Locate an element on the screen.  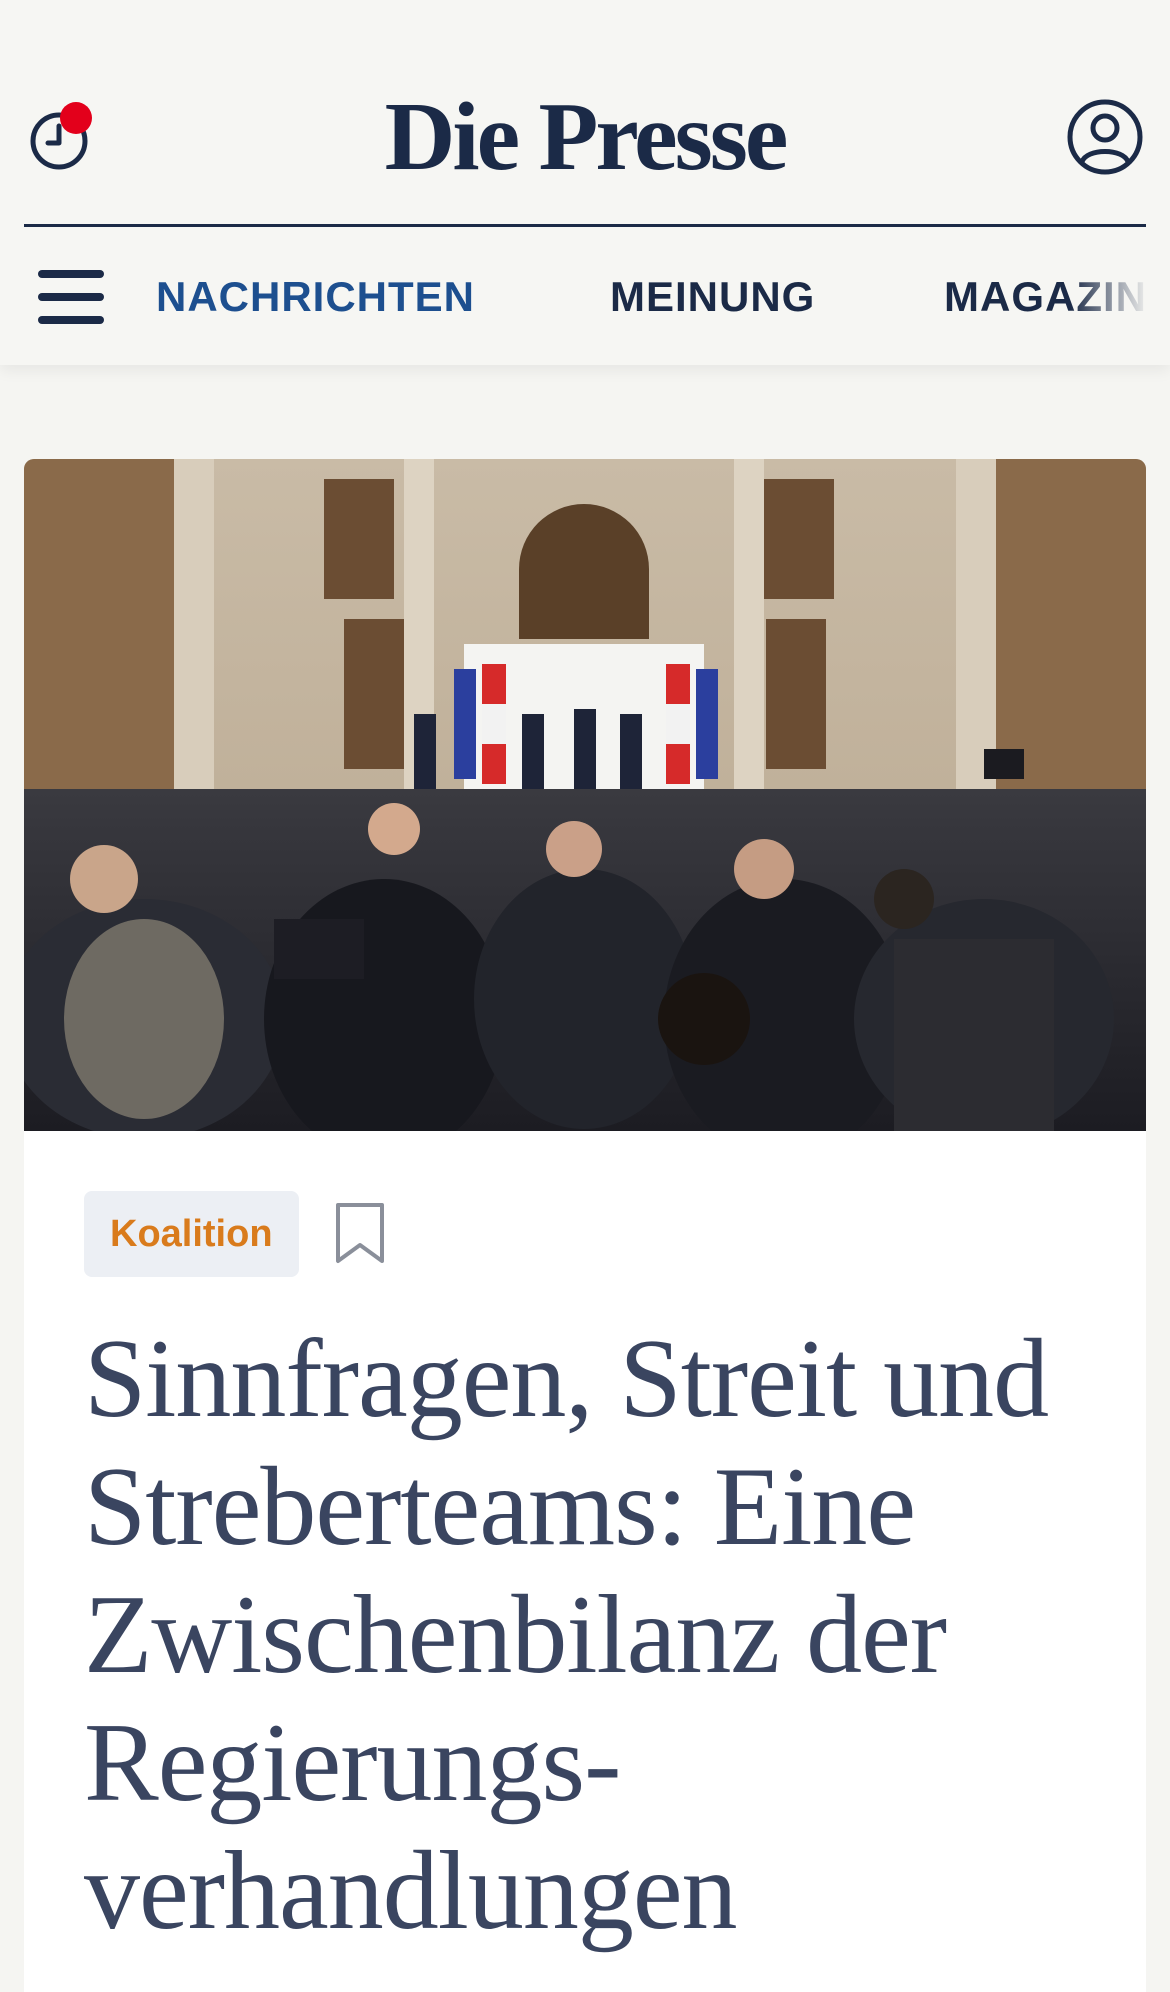
tab-nachrichten: NACHRICHTEN is located at coordinates (315, 297).